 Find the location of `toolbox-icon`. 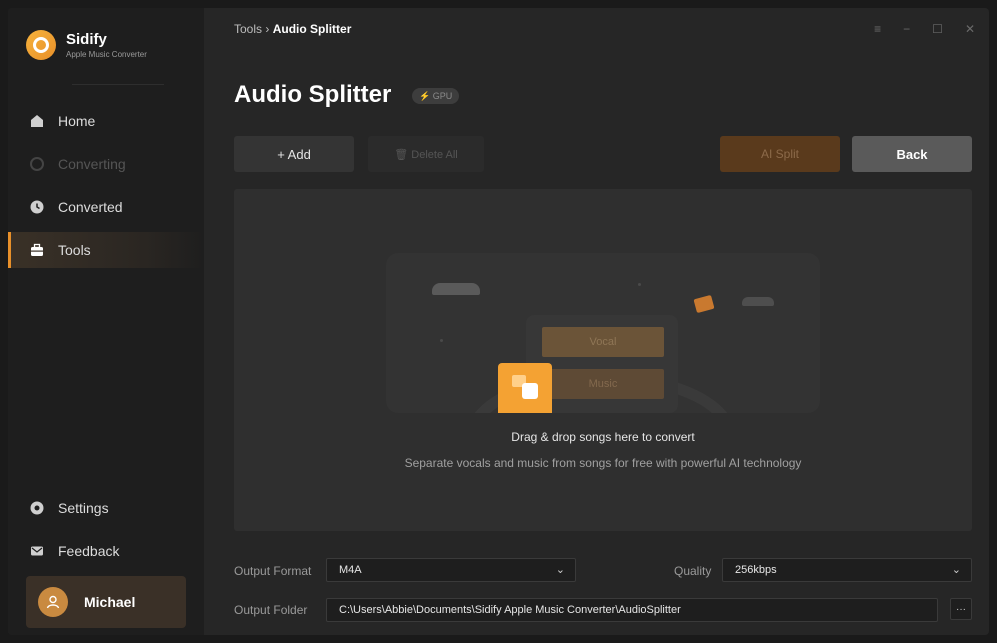

toolbox-icon is located at coordinates (37, 250).